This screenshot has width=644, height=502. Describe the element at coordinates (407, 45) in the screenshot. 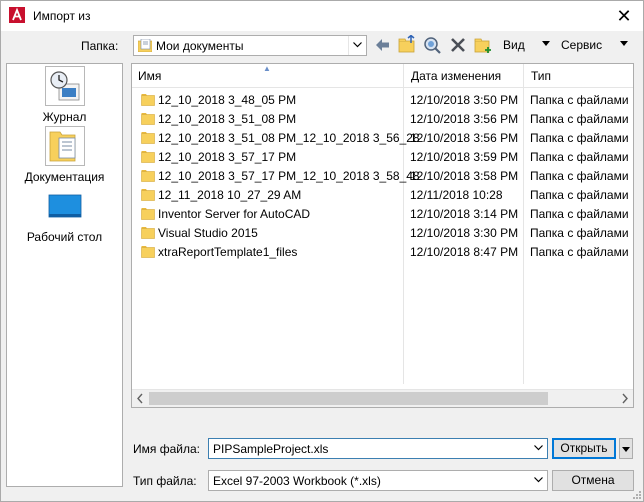

I see `up-folder-icon` at that location.